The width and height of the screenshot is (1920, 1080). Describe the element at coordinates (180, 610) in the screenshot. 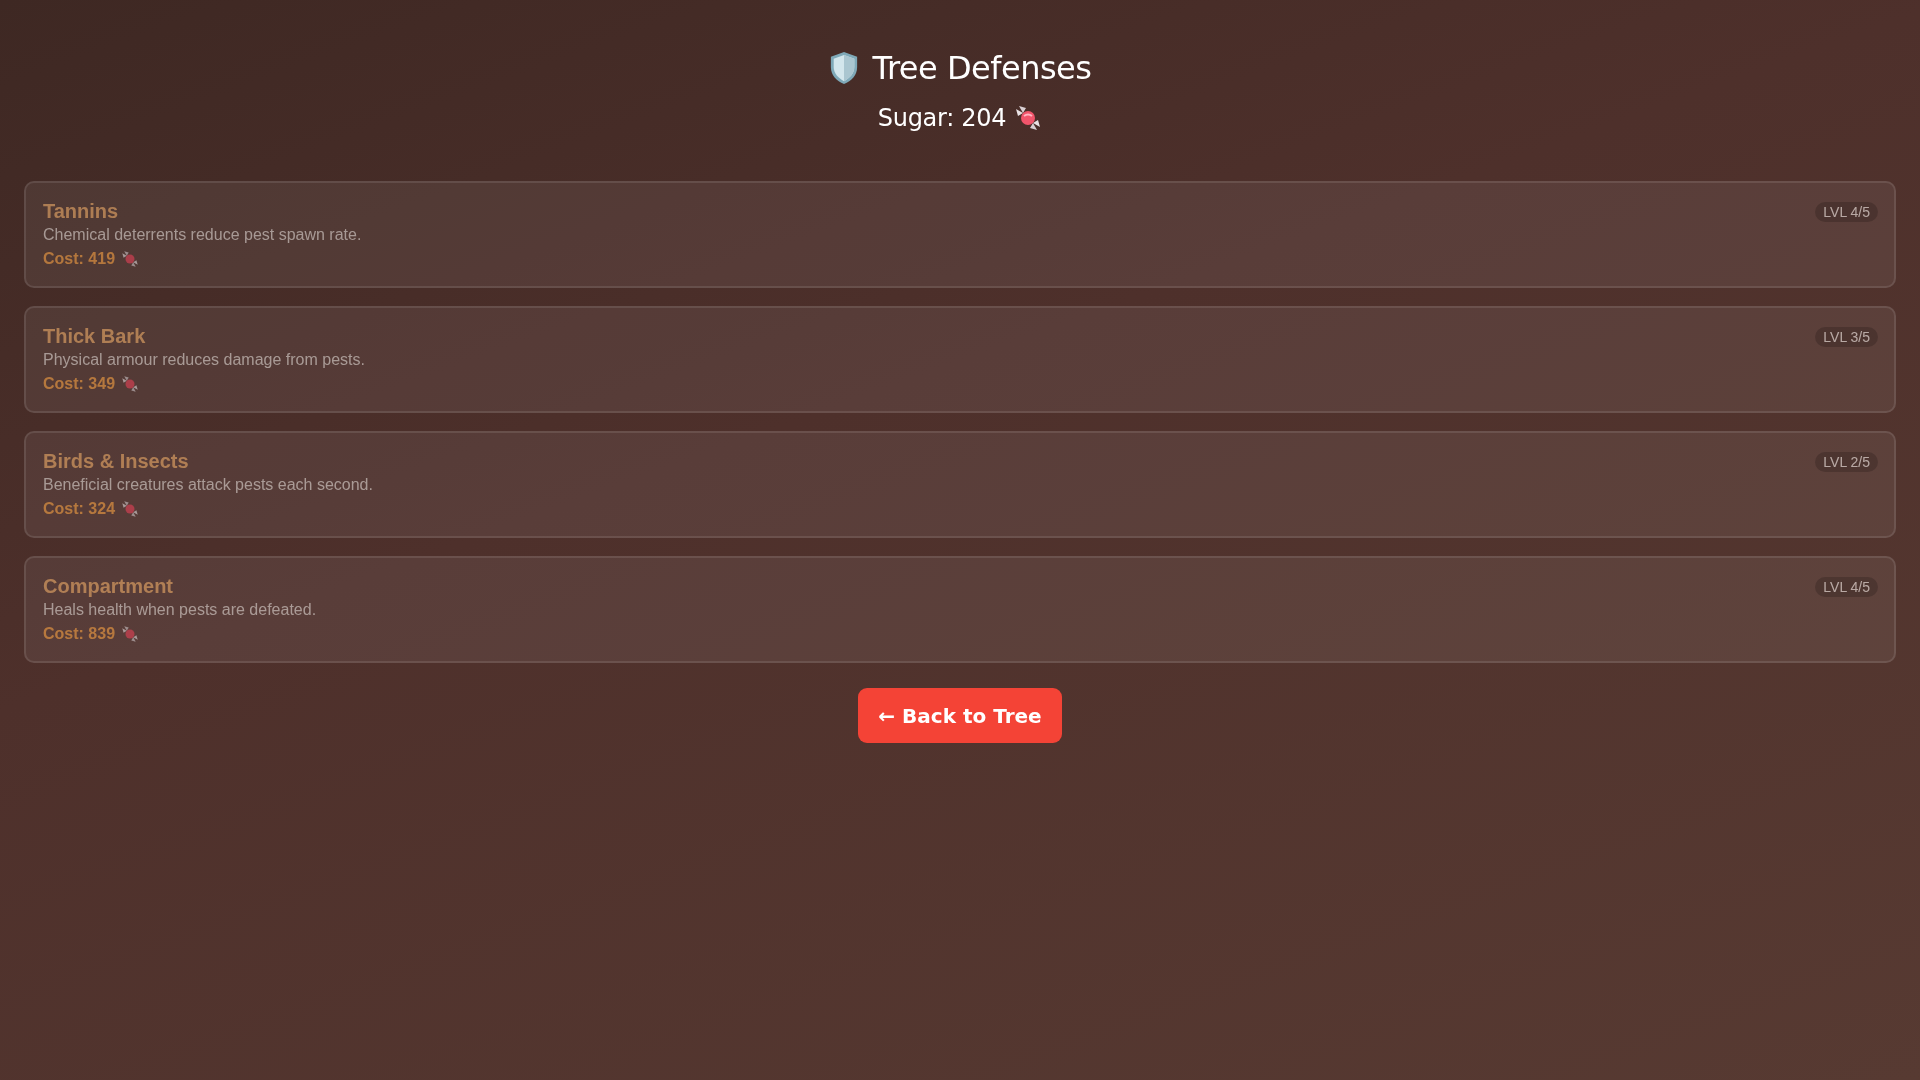

I see `upgrade-description: Heals health when pests are defeated.` at that location.